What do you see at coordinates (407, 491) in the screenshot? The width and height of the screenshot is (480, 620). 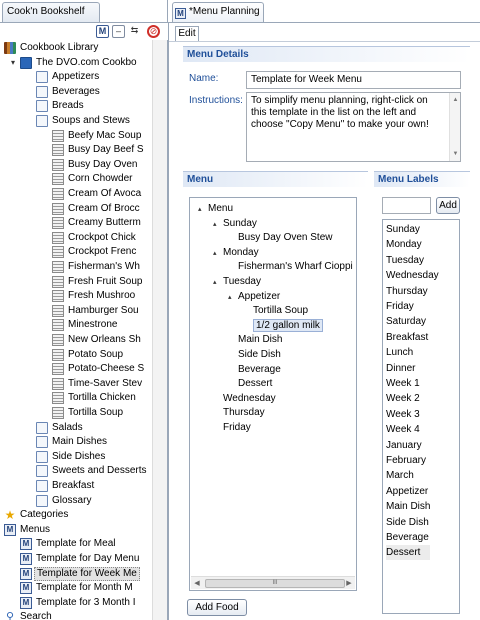 I see `menu-label-item: Appetizer` at bounding box center [407, 491].